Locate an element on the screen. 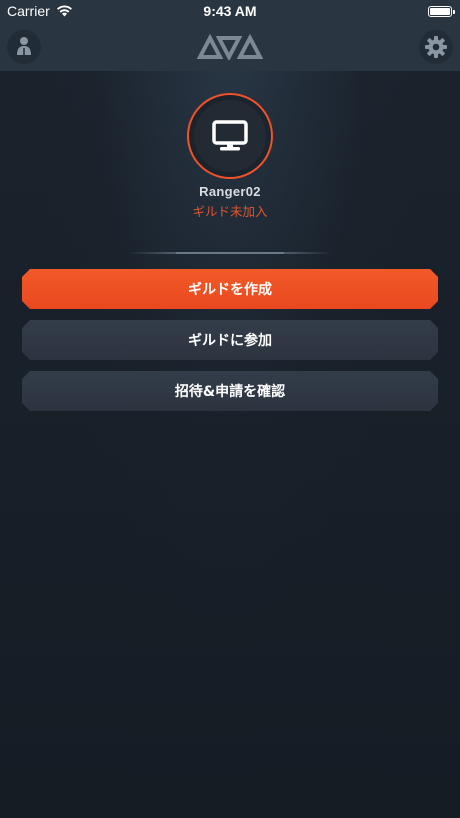 The width and height of the screenshot is (460, 818). status-bar: Carrier 9:43 AM is located at coordinates (230, 12).